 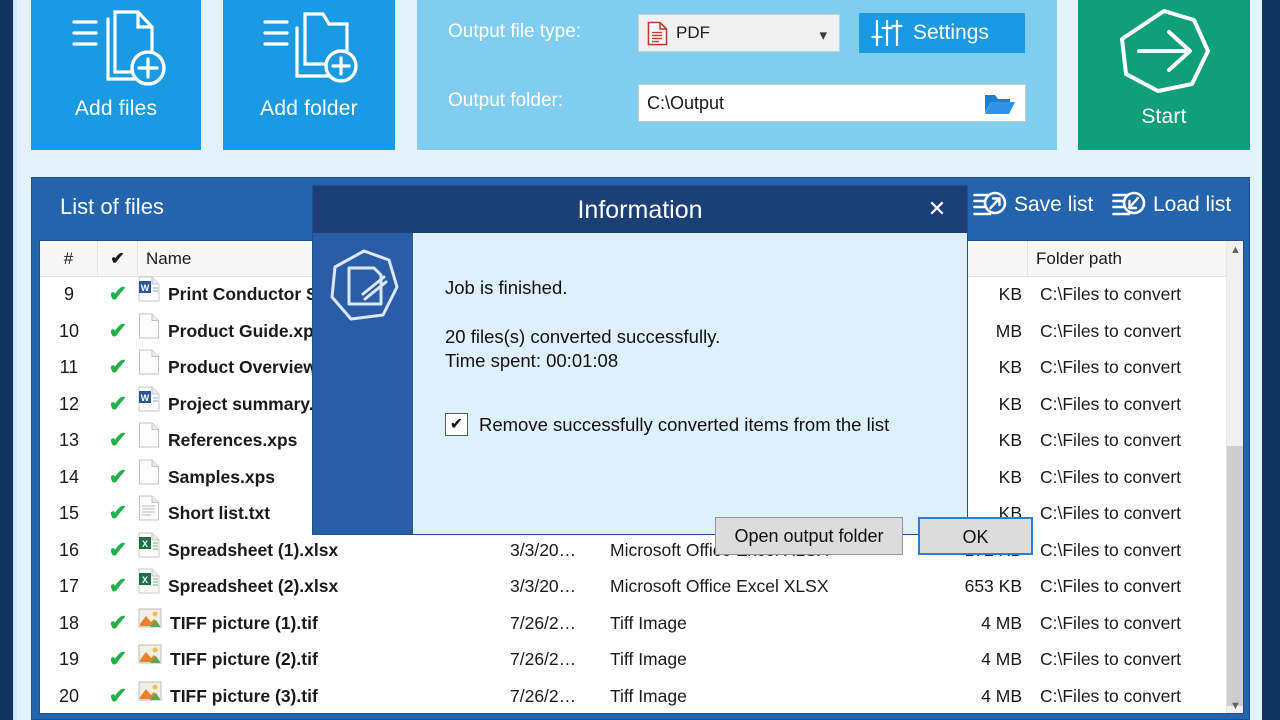 I want to click on pdf-file-icon, so click(x=657, y=33).